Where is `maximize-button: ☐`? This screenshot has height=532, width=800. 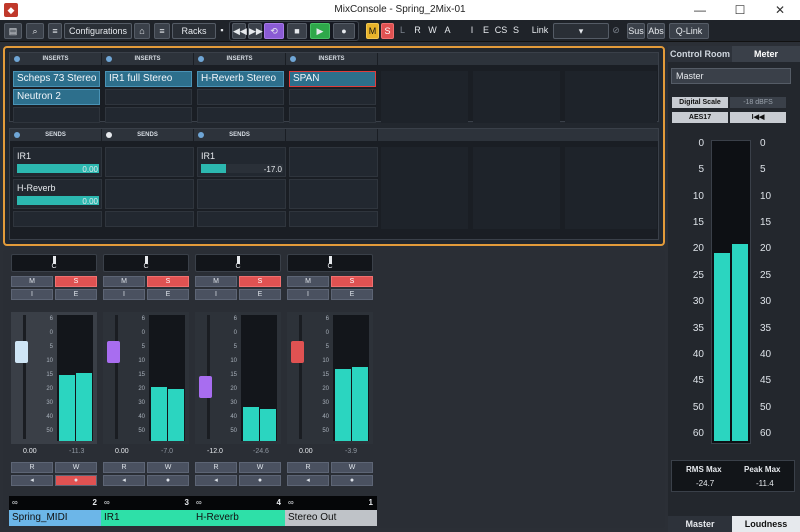 maximize-button: ☐ is located at coordinates (740, 10).